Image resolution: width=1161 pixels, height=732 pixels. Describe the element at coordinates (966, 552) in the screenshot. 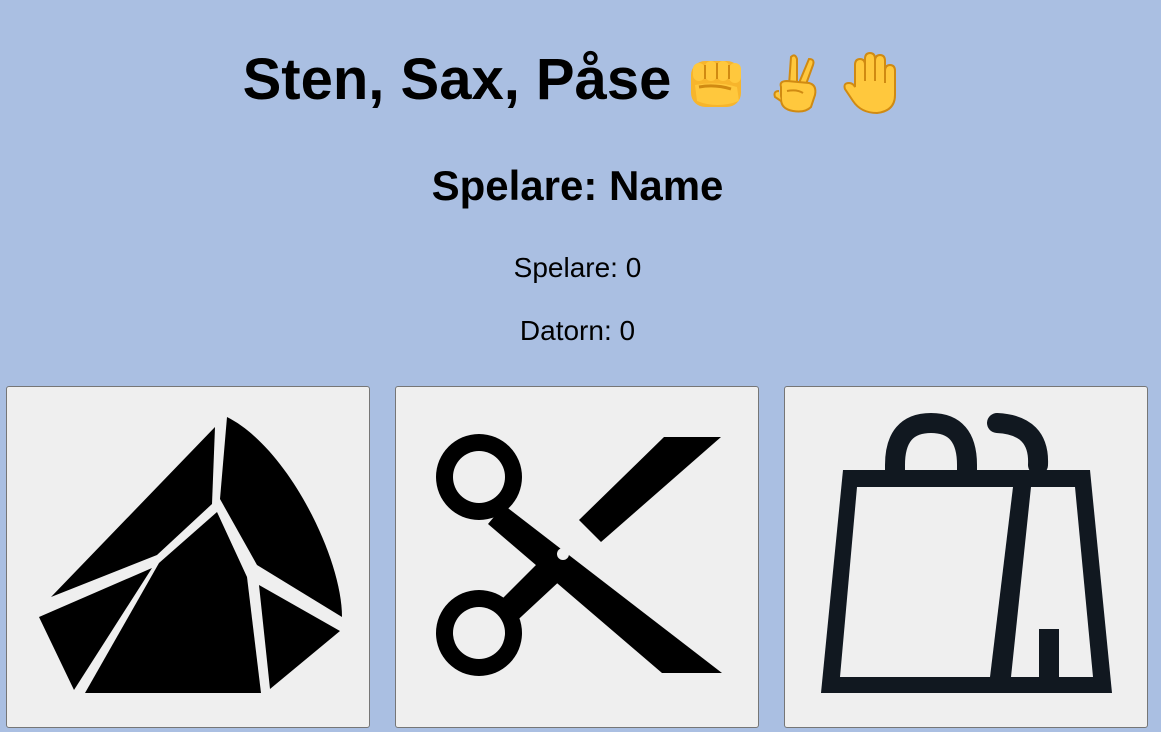

I see `shopping-bag-icon` at that location.